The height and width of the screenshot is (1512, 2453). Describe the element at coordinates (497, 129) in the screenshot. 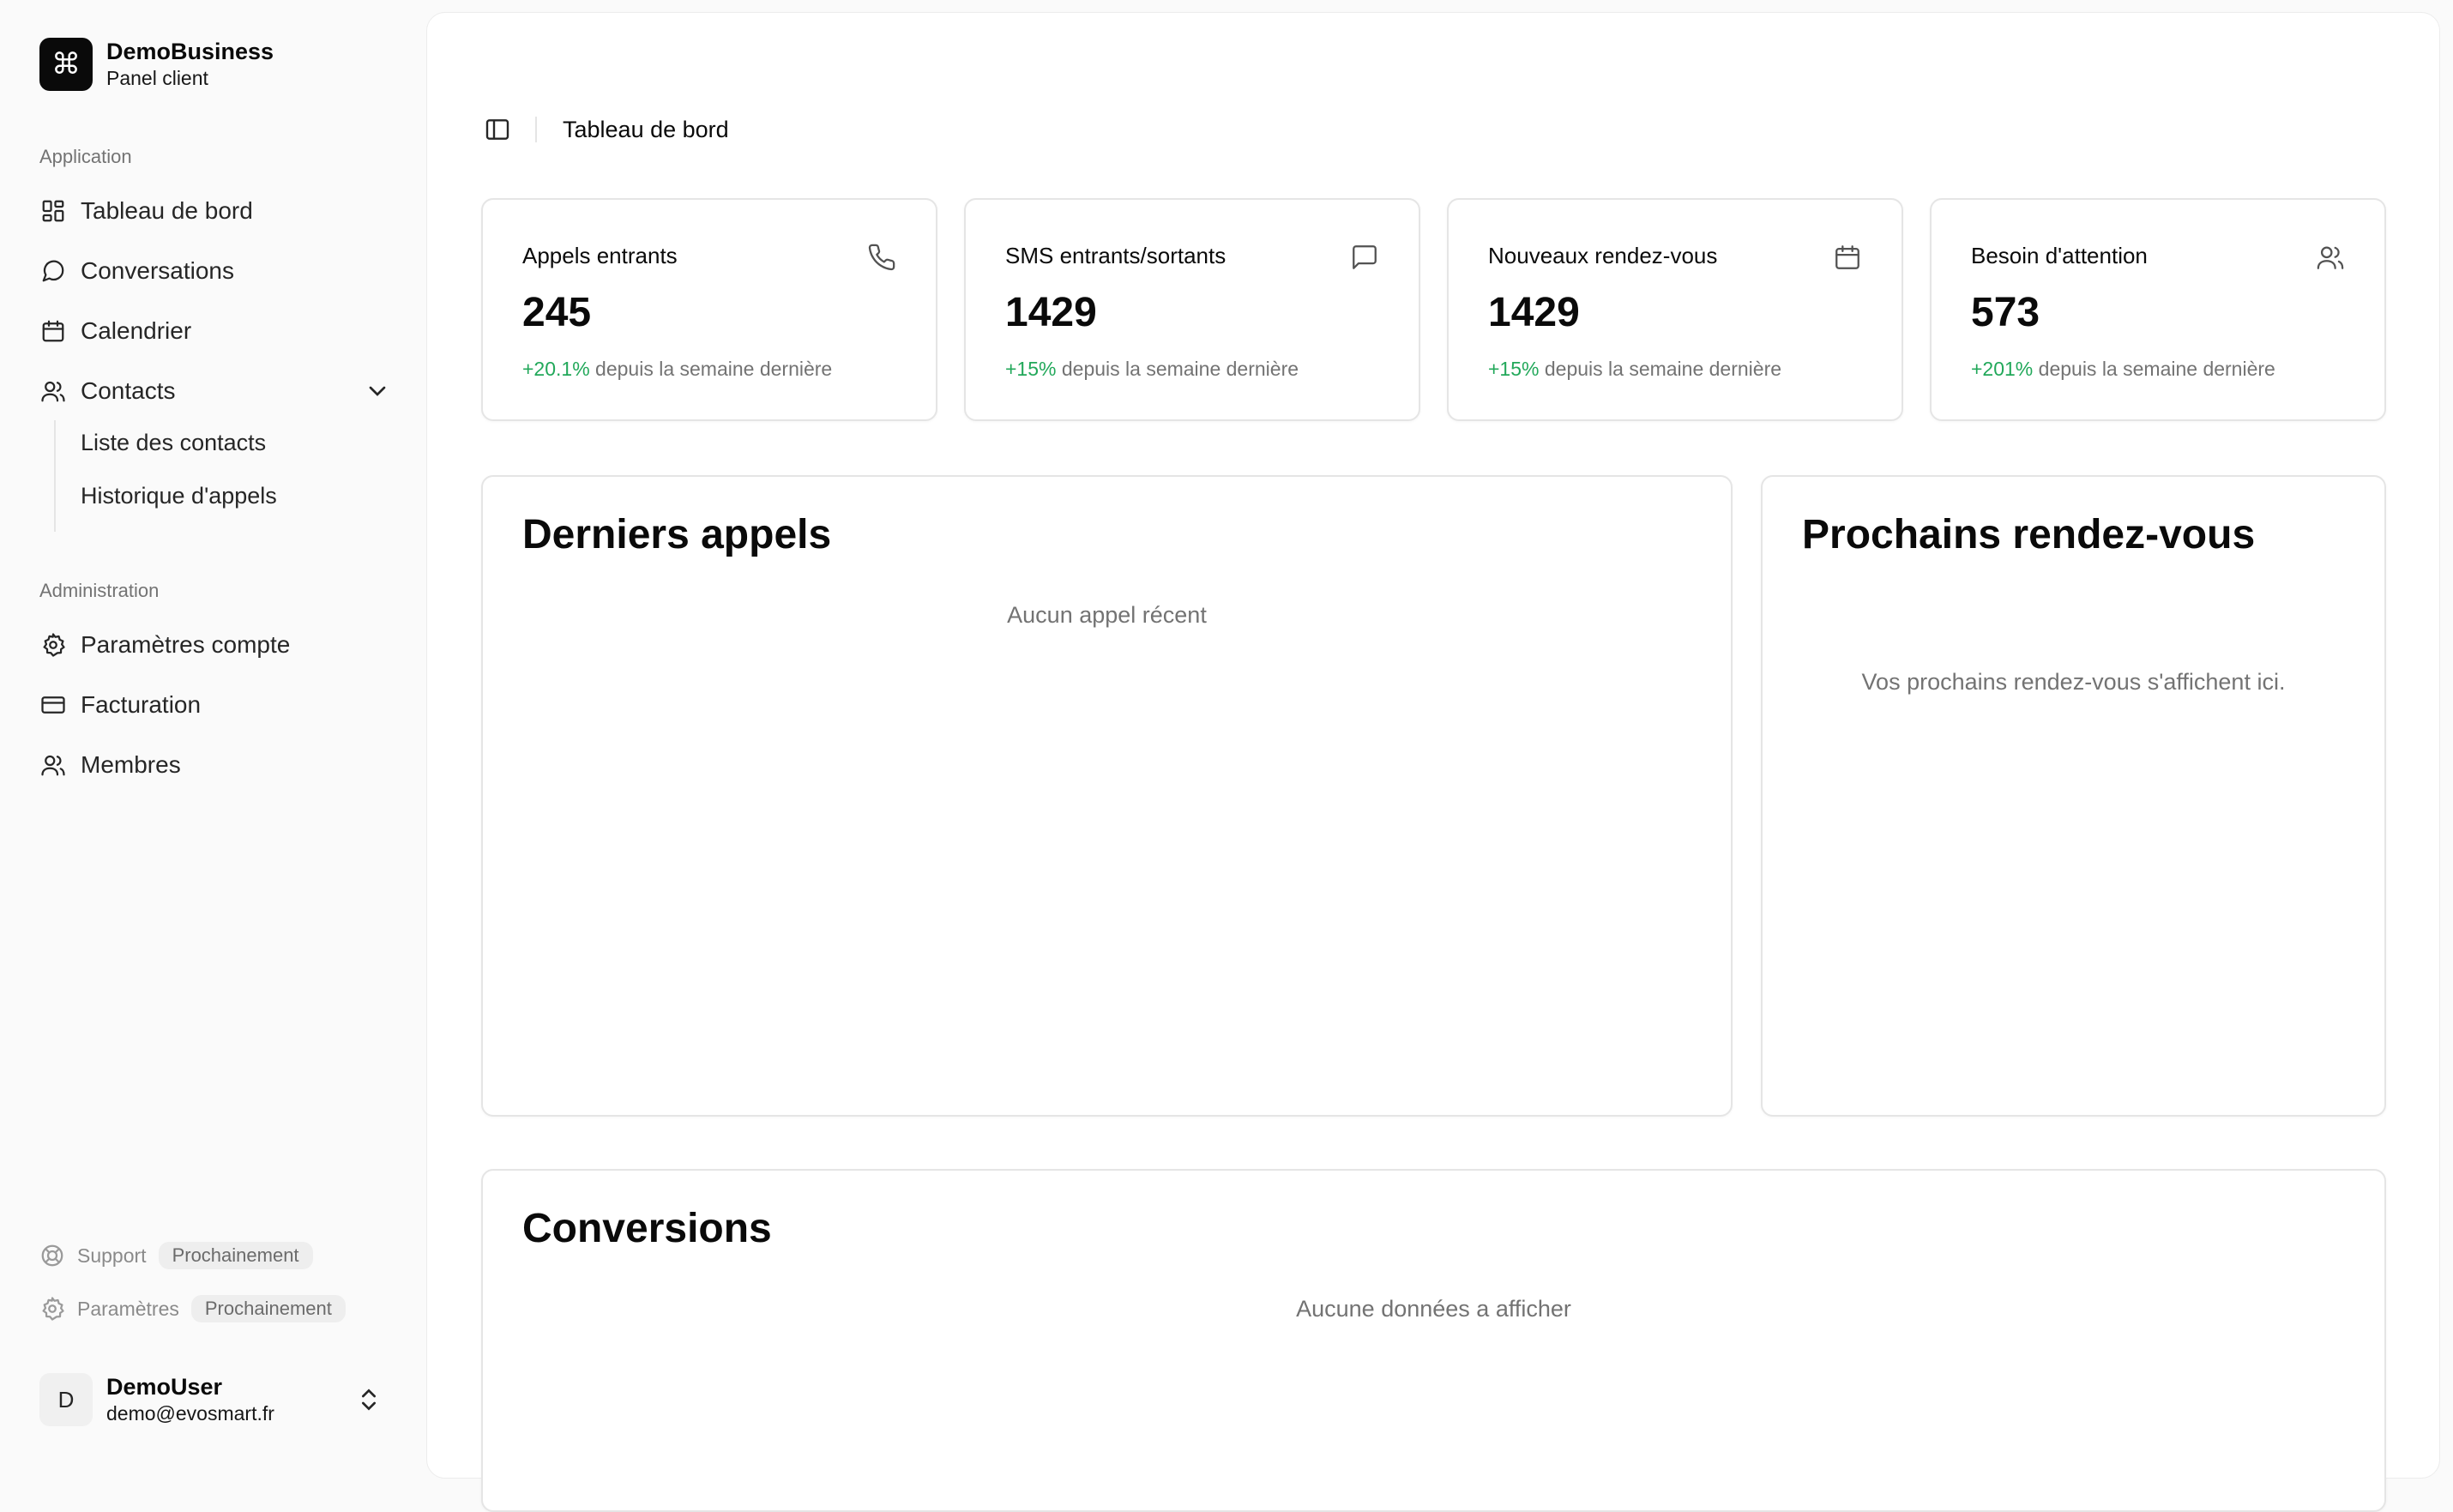

I see `sidebar-toggle-icon` at that location.